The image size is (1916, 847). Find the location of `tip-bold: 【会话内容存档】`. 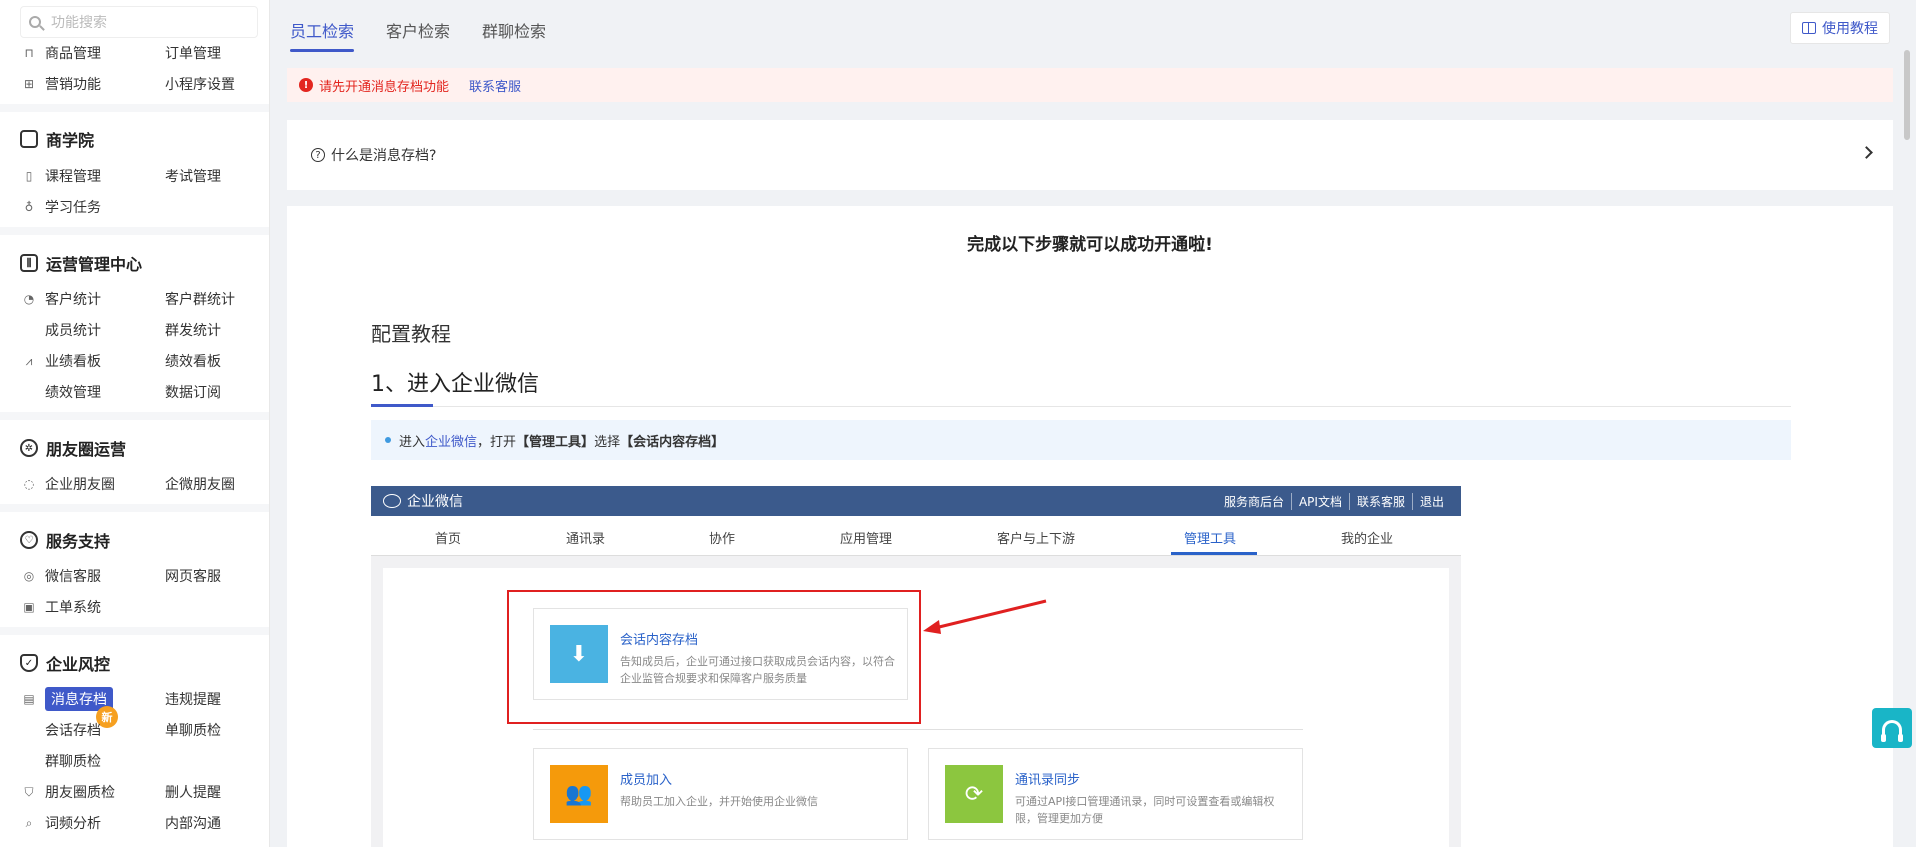

tip-bold: 【会话内容存档】 is located at coordinates (672, 442).